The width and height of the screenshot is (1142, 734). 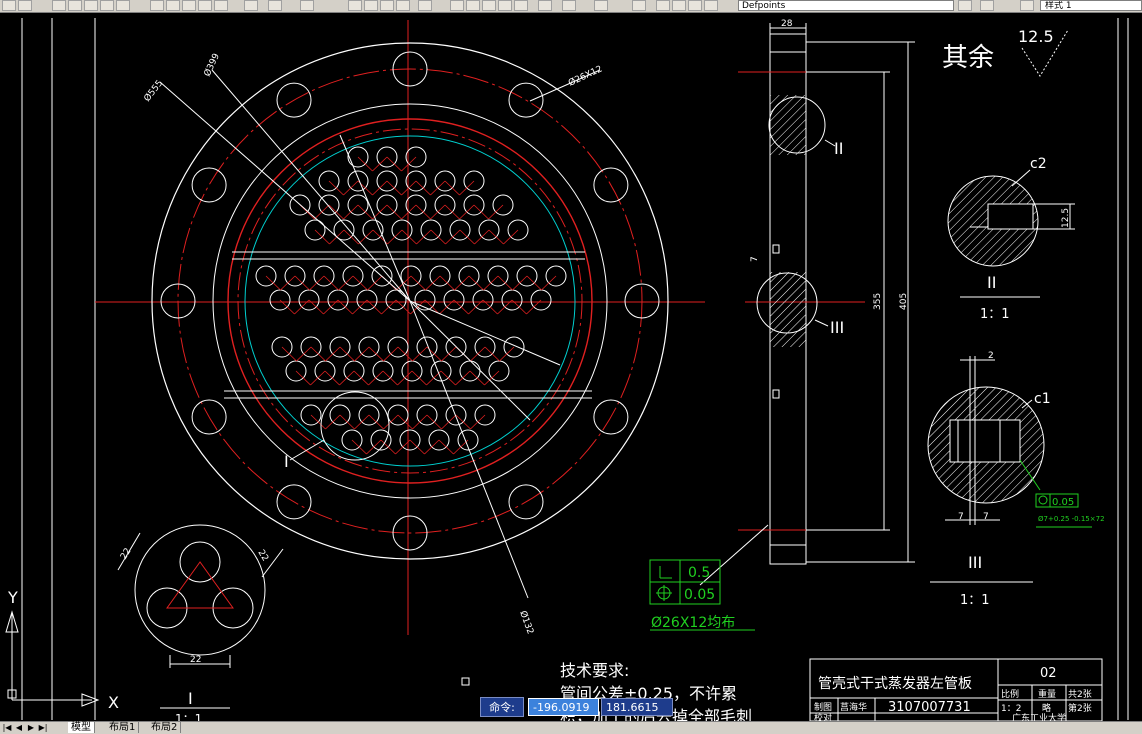 I want to click on scale-value: 1：2, so click(x=1011, y=709).